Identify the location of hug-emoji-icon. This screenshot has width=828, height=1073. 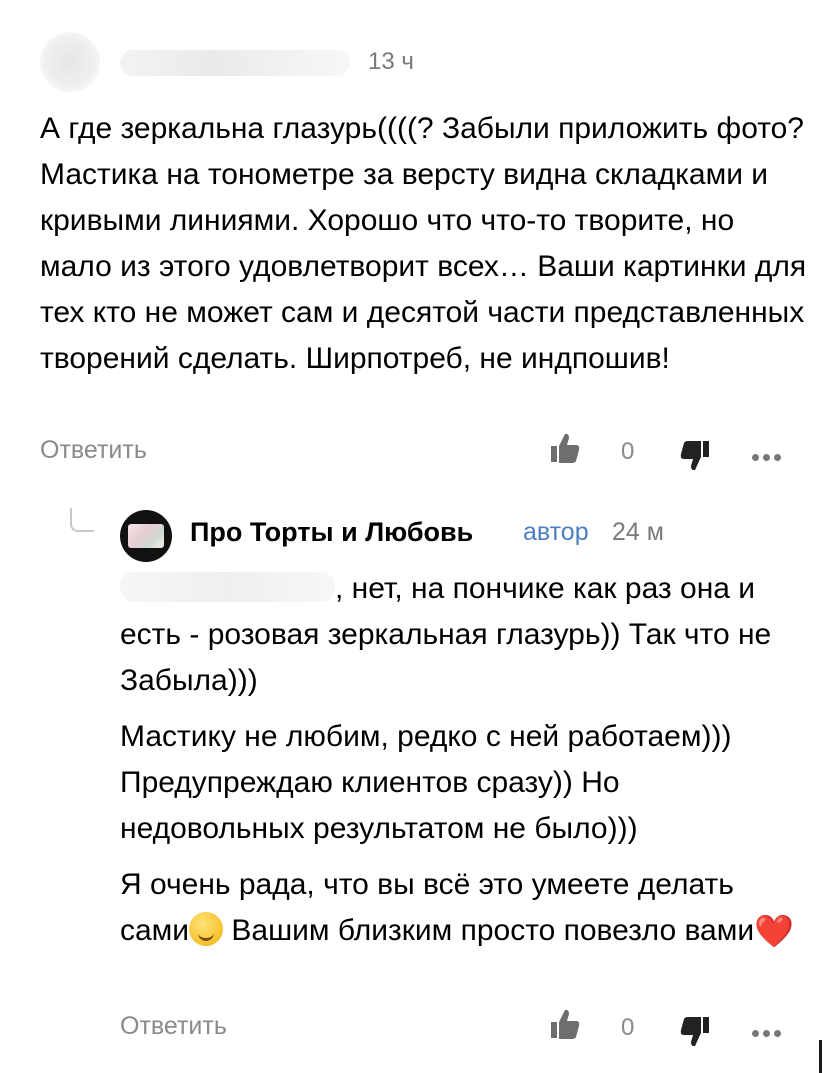
(206, 929).